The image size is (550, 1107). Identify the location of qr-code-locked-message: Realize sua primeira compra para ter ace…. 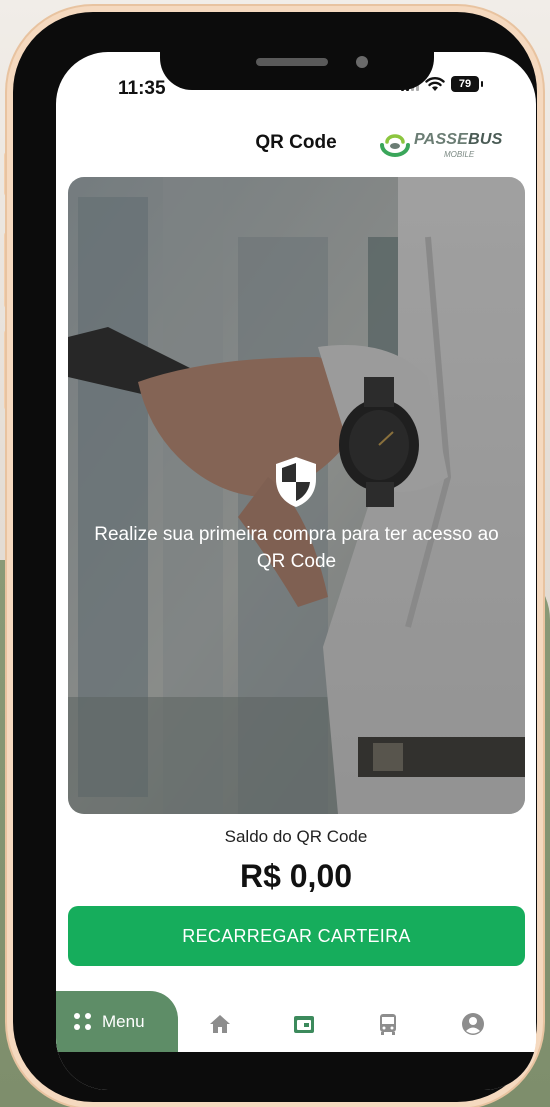
(296, 548).